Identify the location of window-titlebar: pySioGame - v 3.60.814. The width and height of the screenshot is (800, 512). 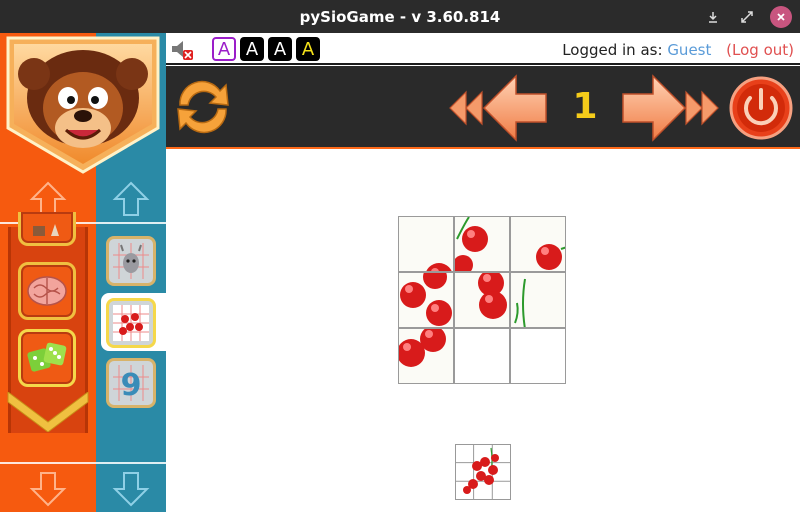
(400, 16).